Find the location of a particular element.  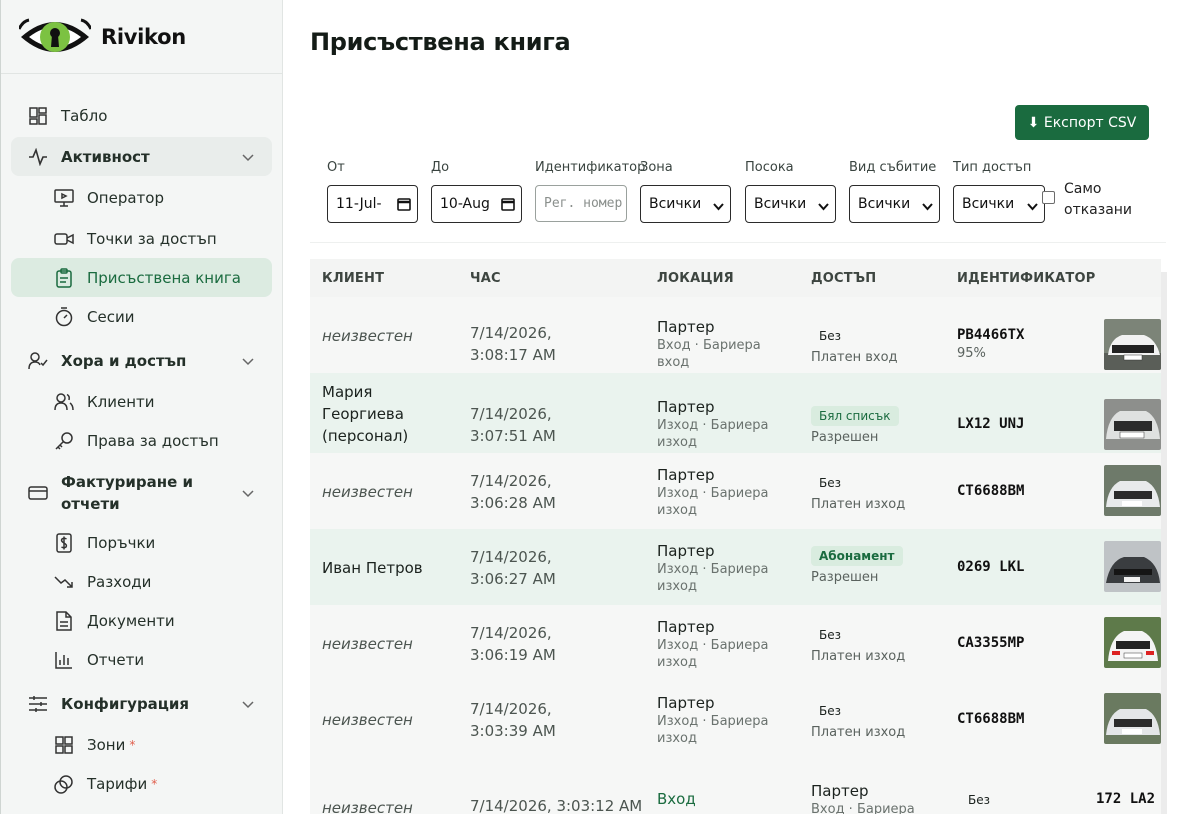

sidebar-item-tariffs: Тарифи * is located at coordinates (141, 783).